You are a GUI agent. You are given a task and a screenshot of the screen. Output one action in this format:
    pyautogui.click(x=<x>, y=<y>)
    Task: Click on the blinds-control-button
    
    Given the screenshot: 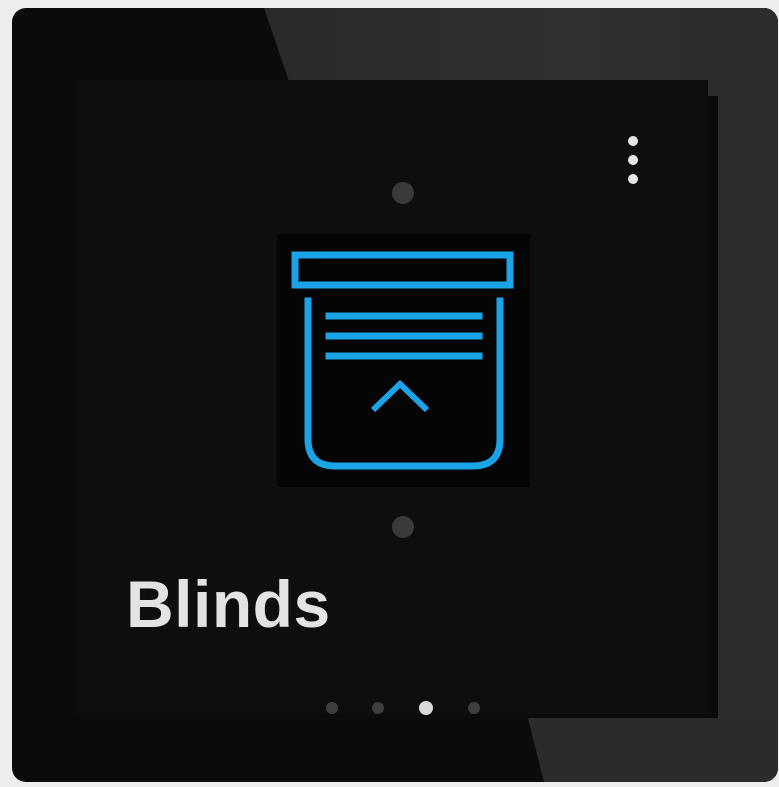 What is the action you would take?
    pyautogui.click(x=403, y=360)
    